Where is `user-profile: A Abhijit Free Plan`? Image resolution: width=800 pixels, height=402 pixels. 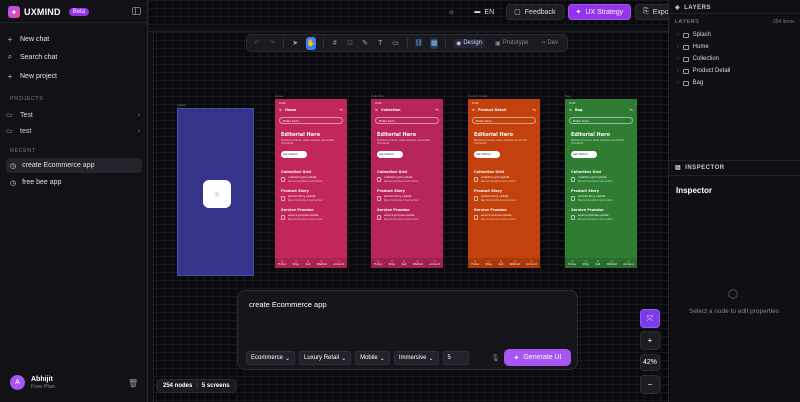
user-profile: A Abhijit Free Plan is located at coordinates (32, 382).